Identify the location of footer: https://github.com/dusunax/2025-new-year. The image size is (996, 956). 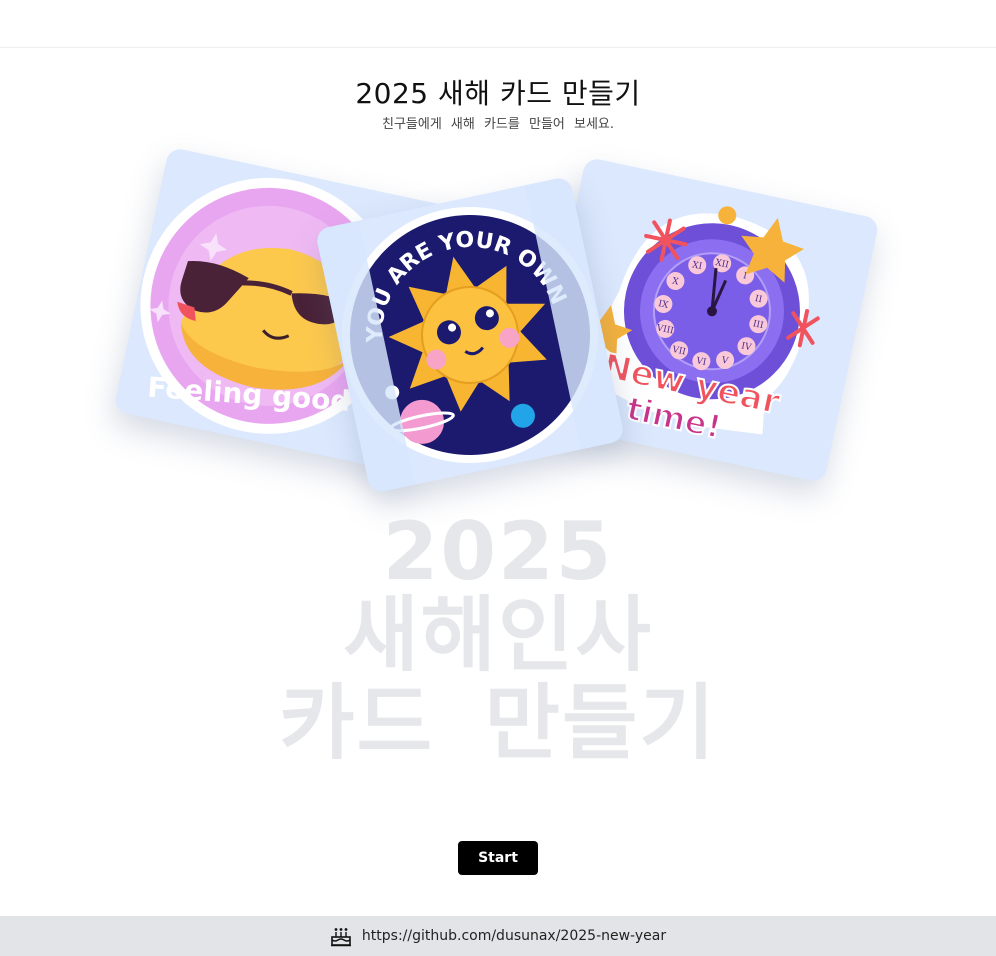
(498, 936).